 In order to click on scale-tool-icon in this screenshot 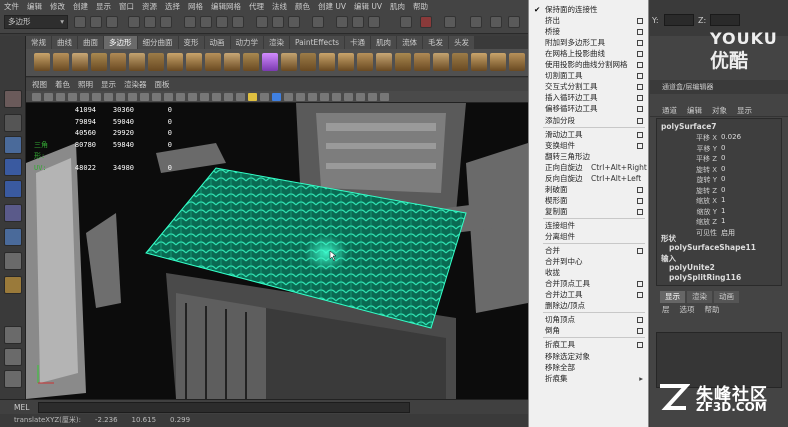, I will do `click(13, 213)`.